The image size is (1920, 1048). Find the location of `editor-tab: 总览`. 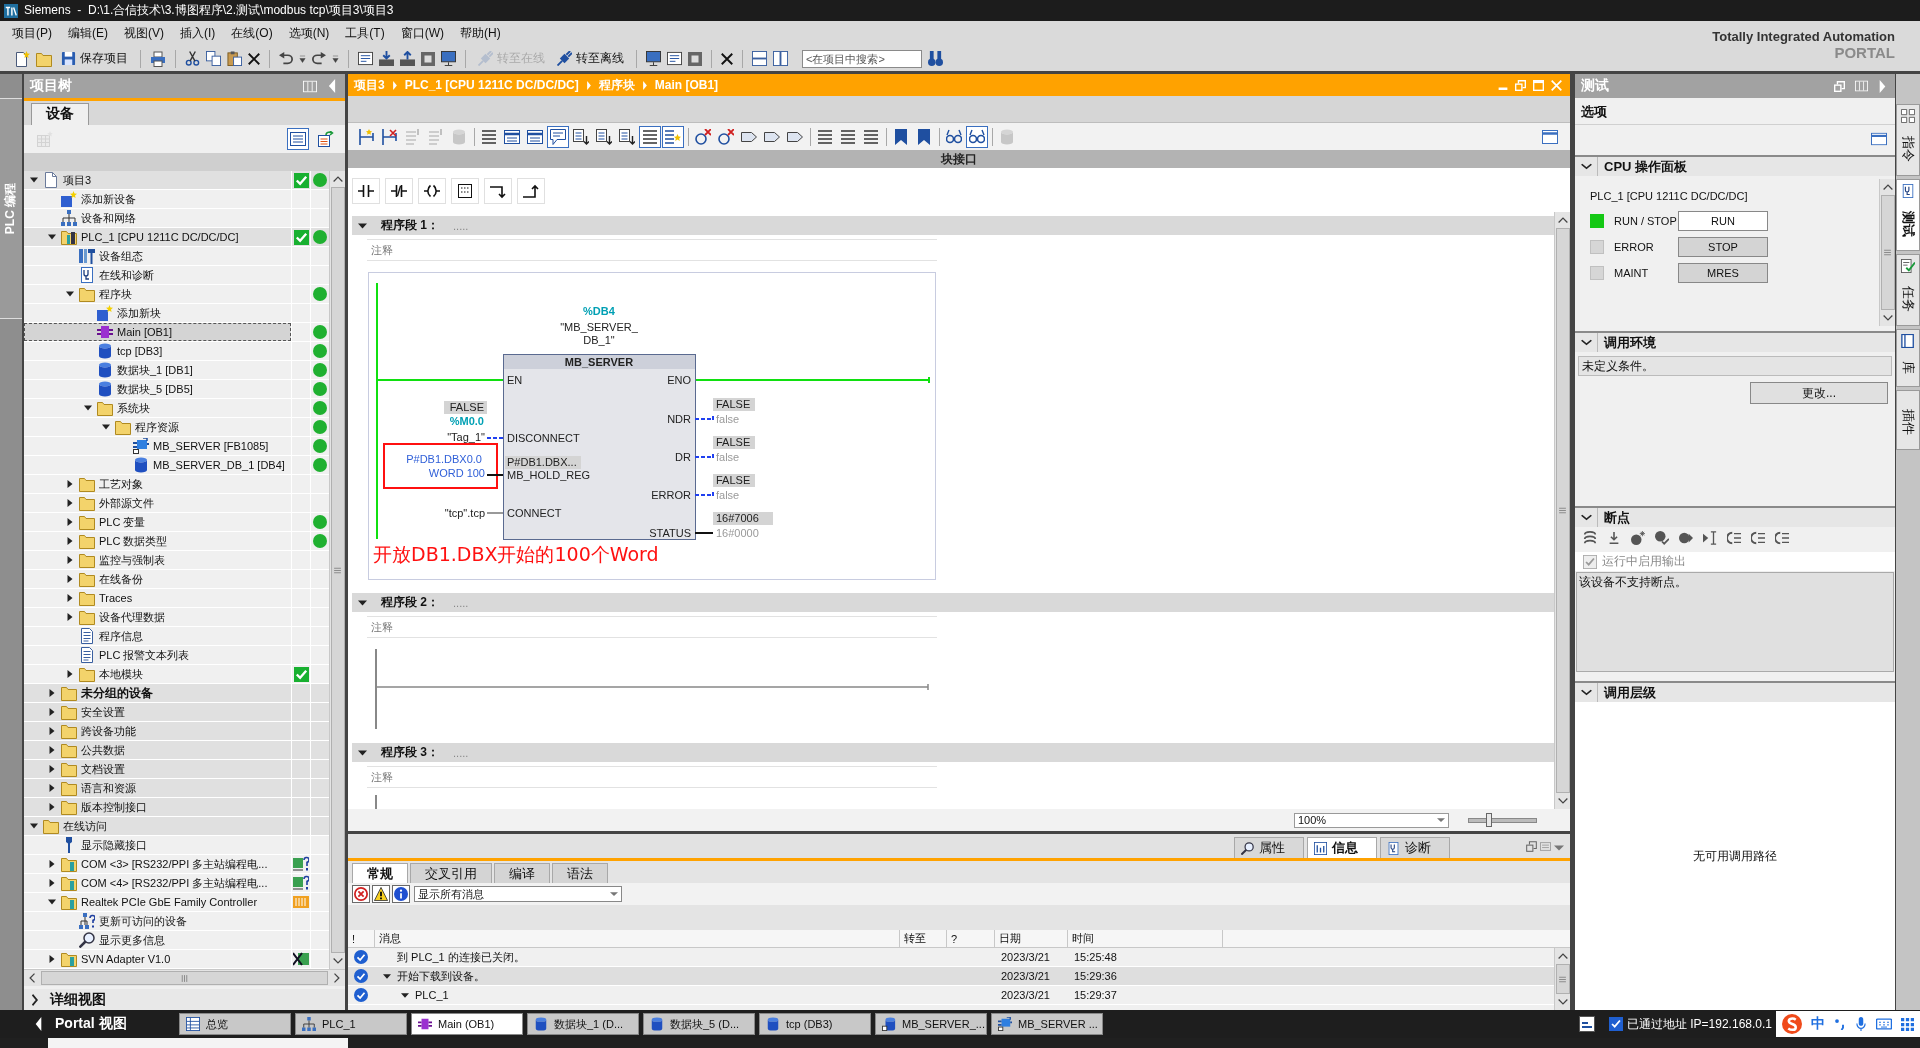

editor-tab: 总览 is located at coordinates (235, 1024).